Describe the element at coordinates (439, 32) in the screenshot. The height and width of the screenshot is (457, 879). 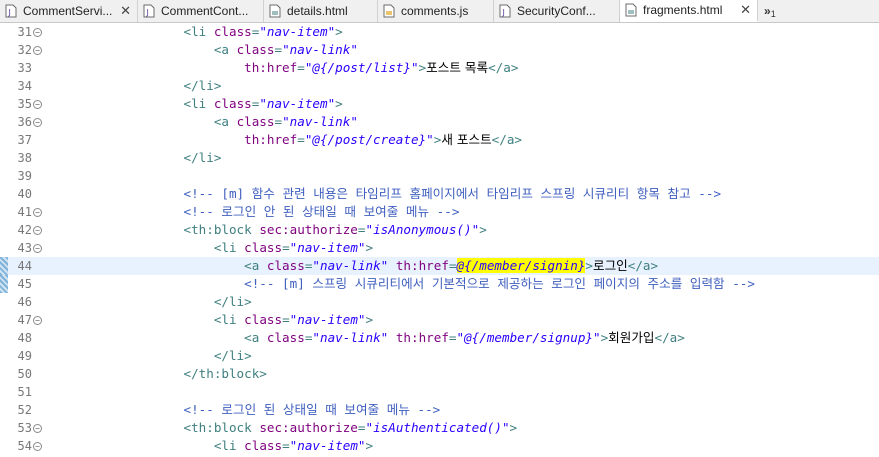
I see `code-line: 31− <li class="nav-item">` at that location.